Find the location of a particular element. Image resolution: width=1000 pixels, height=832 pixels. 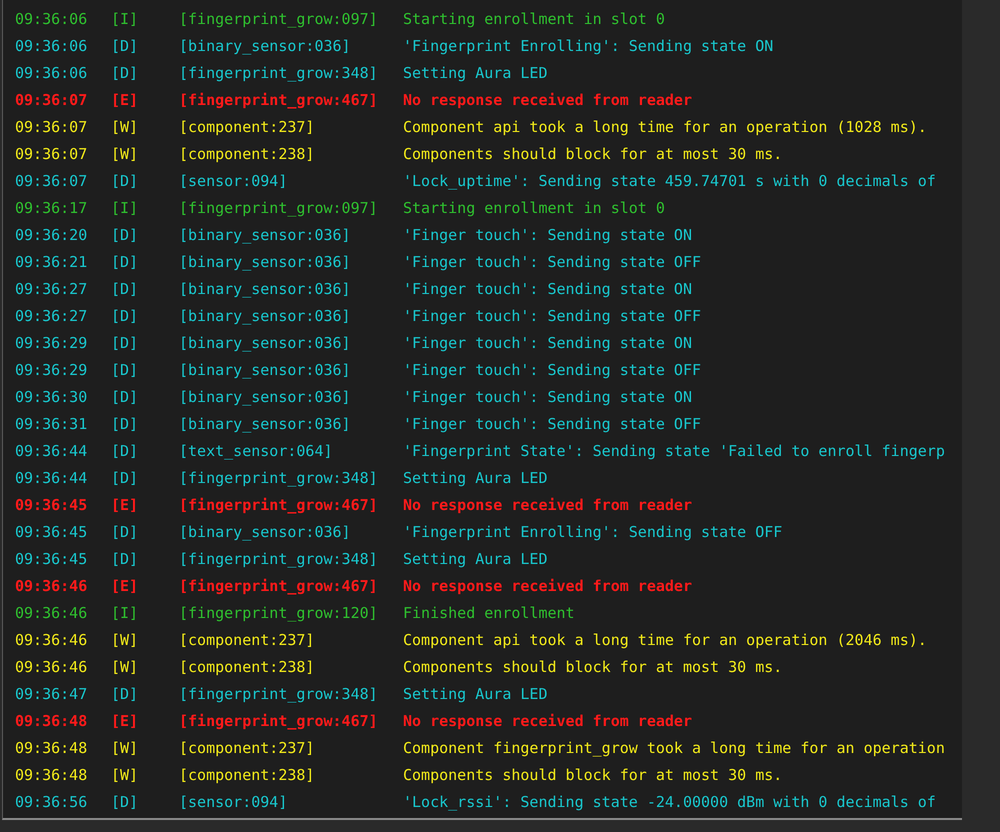

log-message: 'Lock_rssi': Sending state -24.00000 dBm with 0 decimals of is located at coordinates (669, 801).